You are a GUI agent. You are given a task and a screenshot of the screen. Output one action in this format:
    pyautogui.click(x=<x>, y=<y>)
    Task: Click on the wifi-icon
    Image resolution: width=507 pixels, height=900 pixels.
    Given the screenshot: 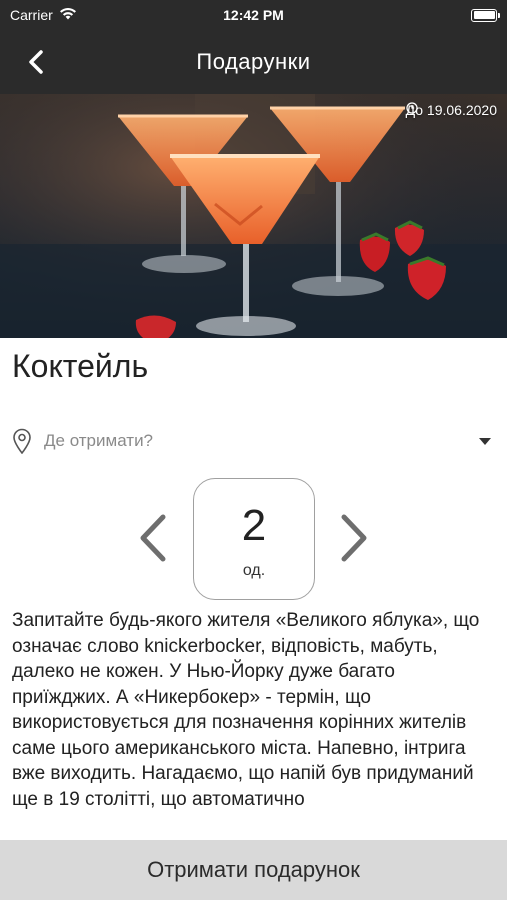 What is the action you would take?
    pyautogui.click(x=68, y=15)
    